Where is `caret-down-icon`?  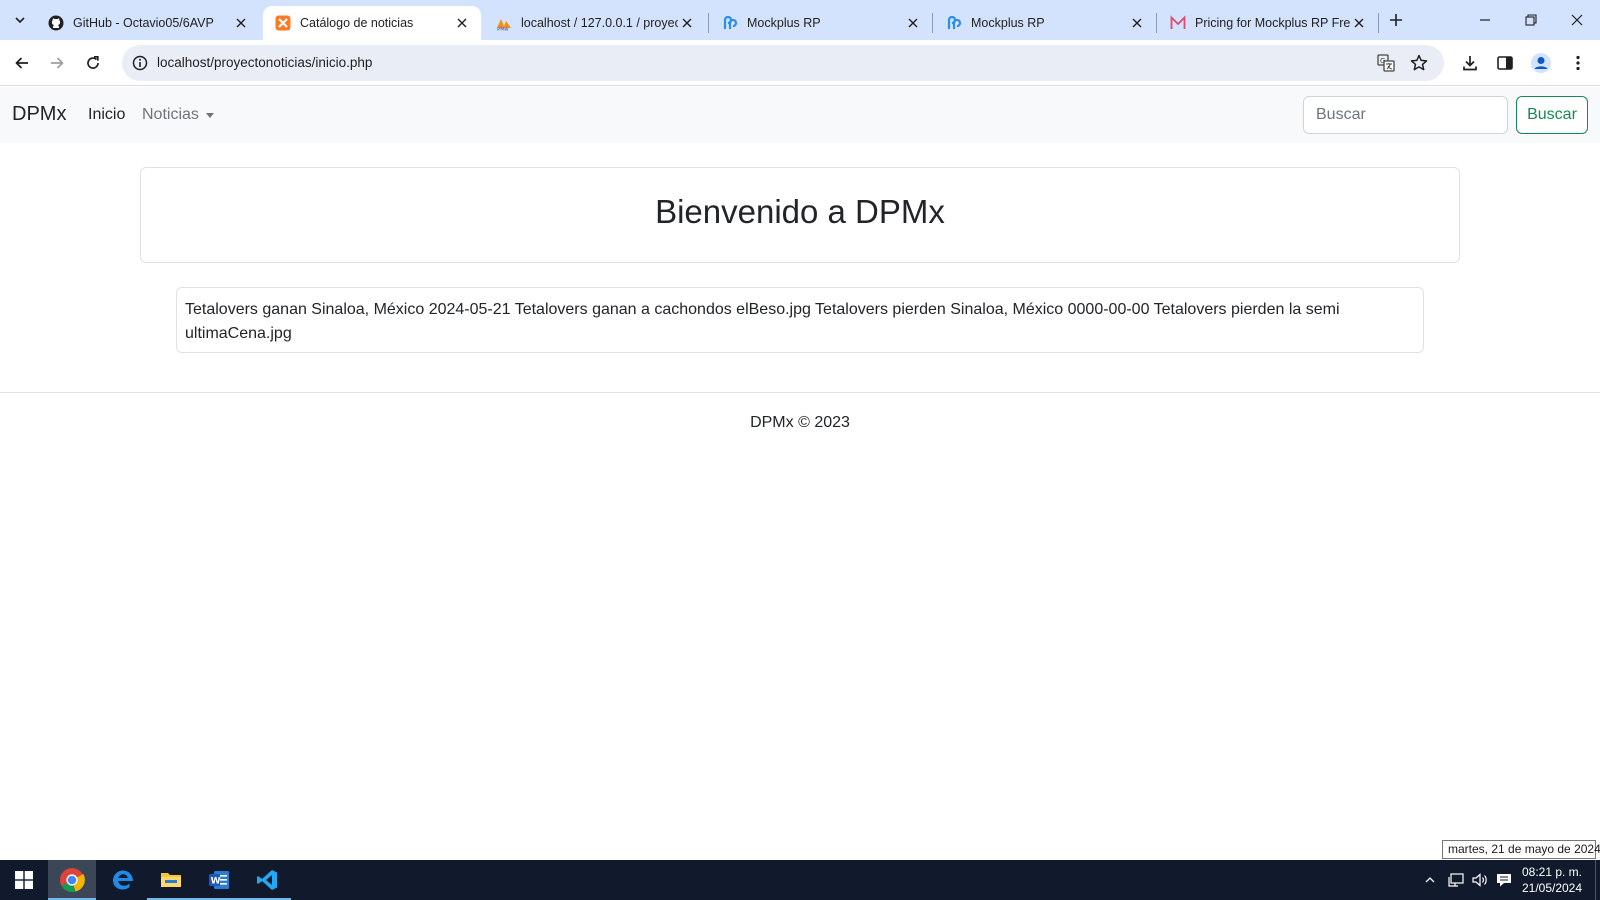
caret-down-icon is located at coordinates (209, 115).